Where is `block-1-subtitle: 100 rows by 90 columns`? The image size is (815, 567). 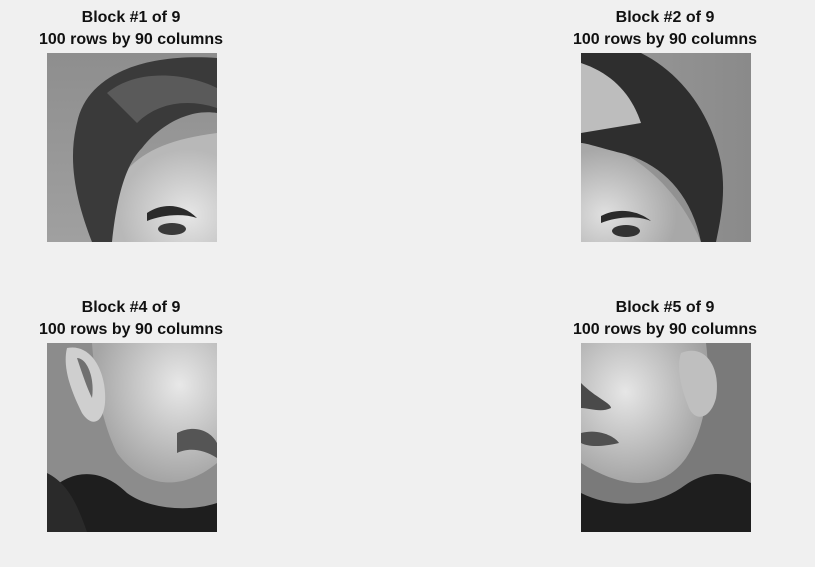
block-1-subtitle: 100 rows by 90 columns is located at coordinates (131, 39).